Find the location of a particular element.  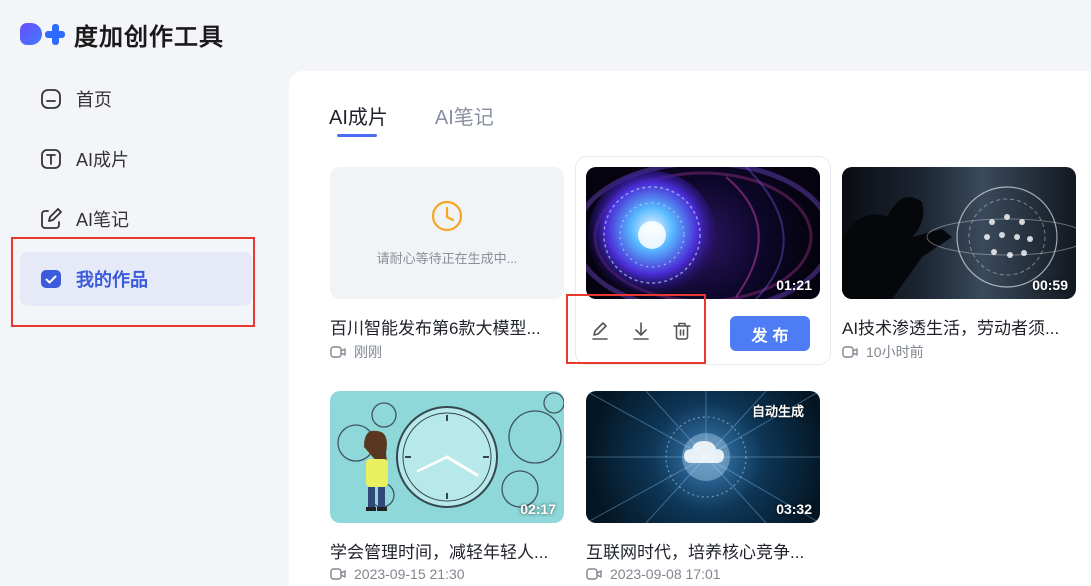

text-t-icon is located at coordinates (51, 159).